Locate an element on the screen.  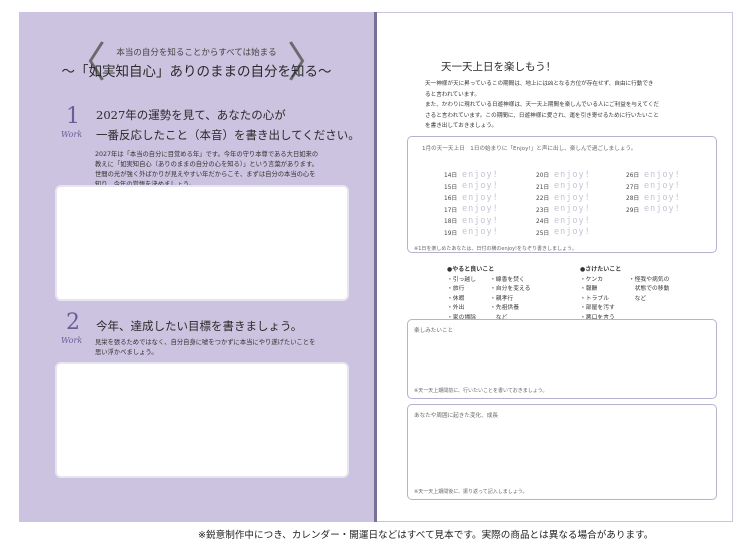
calendar-day-row: 15日 enjoy! is located at coordinates (471, 187).